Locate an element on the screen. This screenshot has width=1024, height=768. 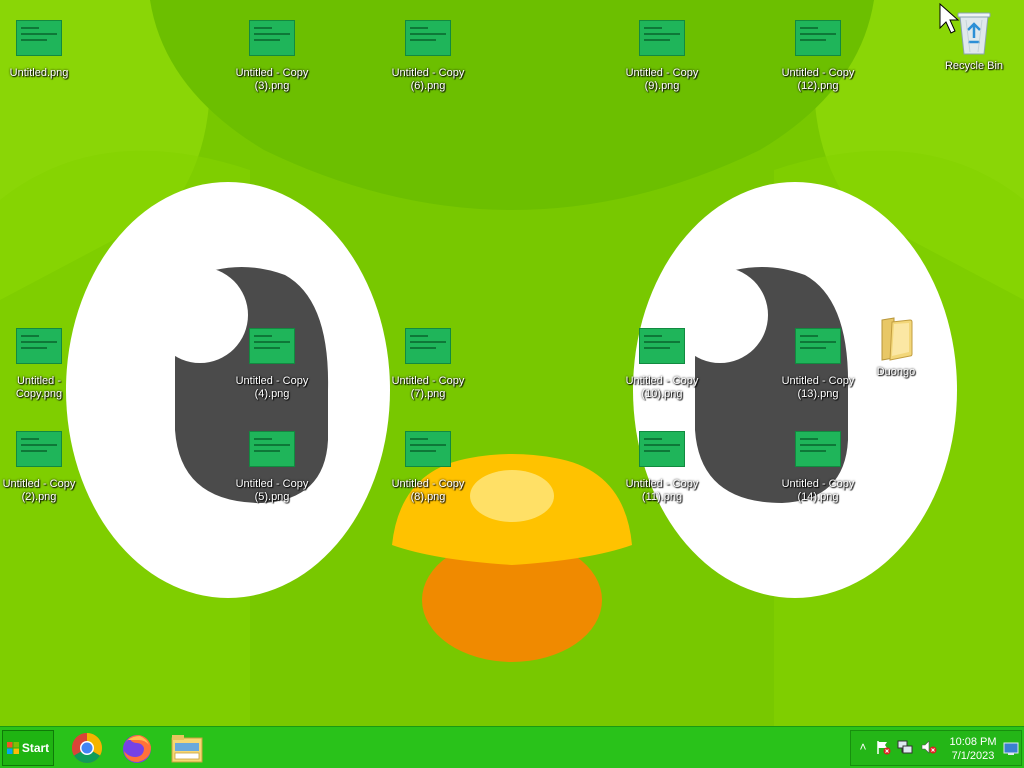
desktop-icon-label: Untitled - Copy (14).png is located at coordinates (818, 490).